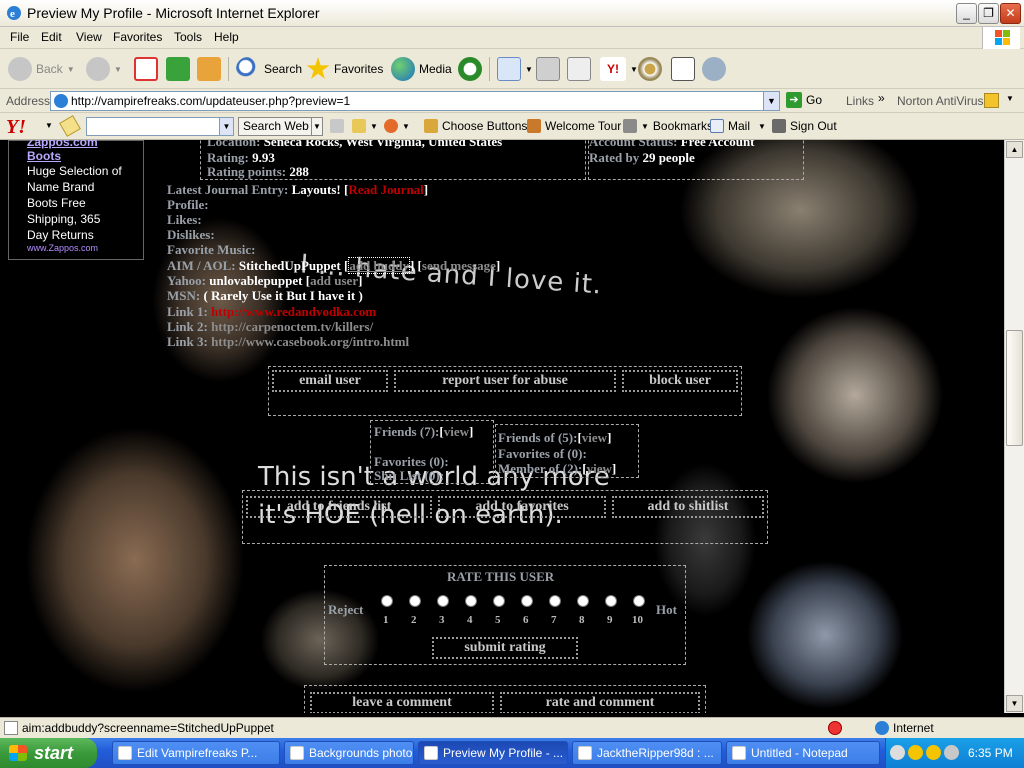 Image resolution: width=1024 pixels, height=768 pixels. Describe the element at coordinates (933, 752) in the screenshot. I see `yahoo-messenger-icon` at that location.